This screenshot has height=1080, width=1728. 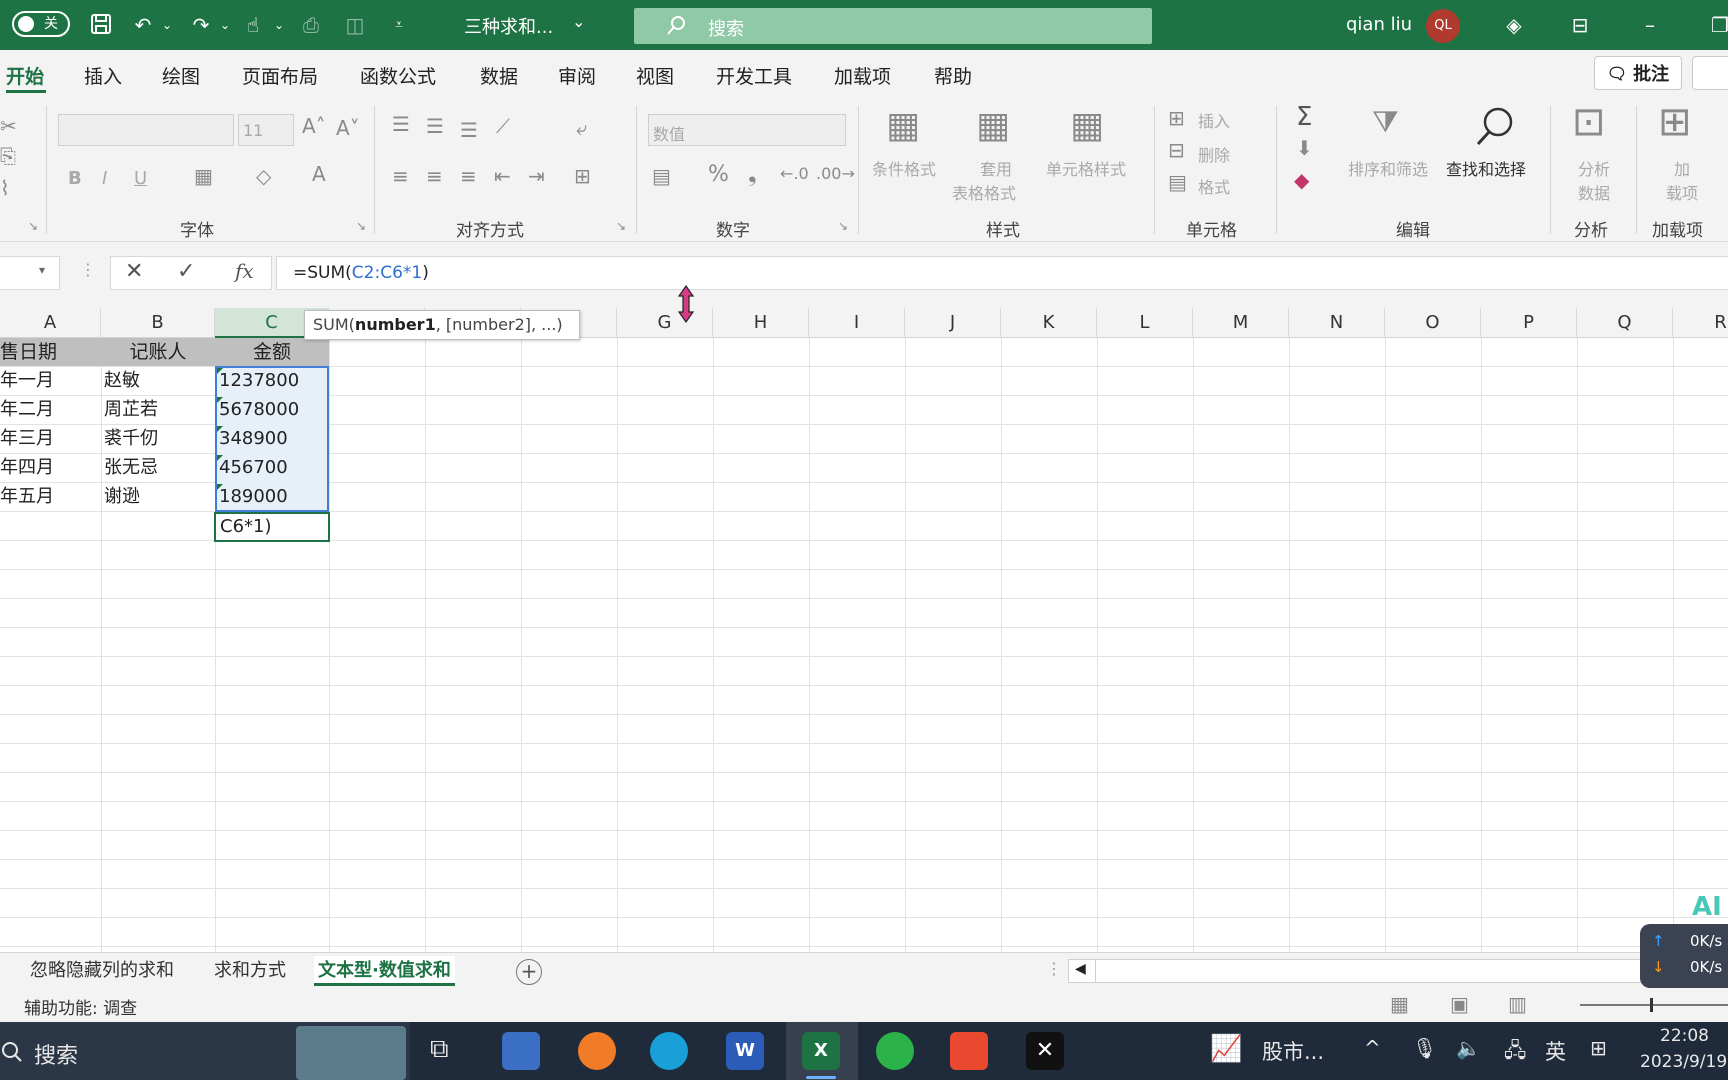 What do you see at coordinates (253, 497) in the screenshot?
I see `table-cell-amount: 189000` at bounding box center [253, 497].